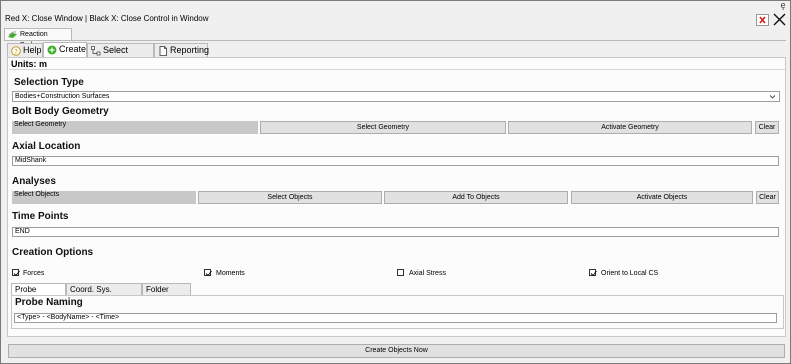 Image resolution: width=791 pixels, height=364 pixels. Describe the element at coordinates (135, 127) in the screenshot. I see `bolt-body-geometry-field: Select Geometry` at that location.